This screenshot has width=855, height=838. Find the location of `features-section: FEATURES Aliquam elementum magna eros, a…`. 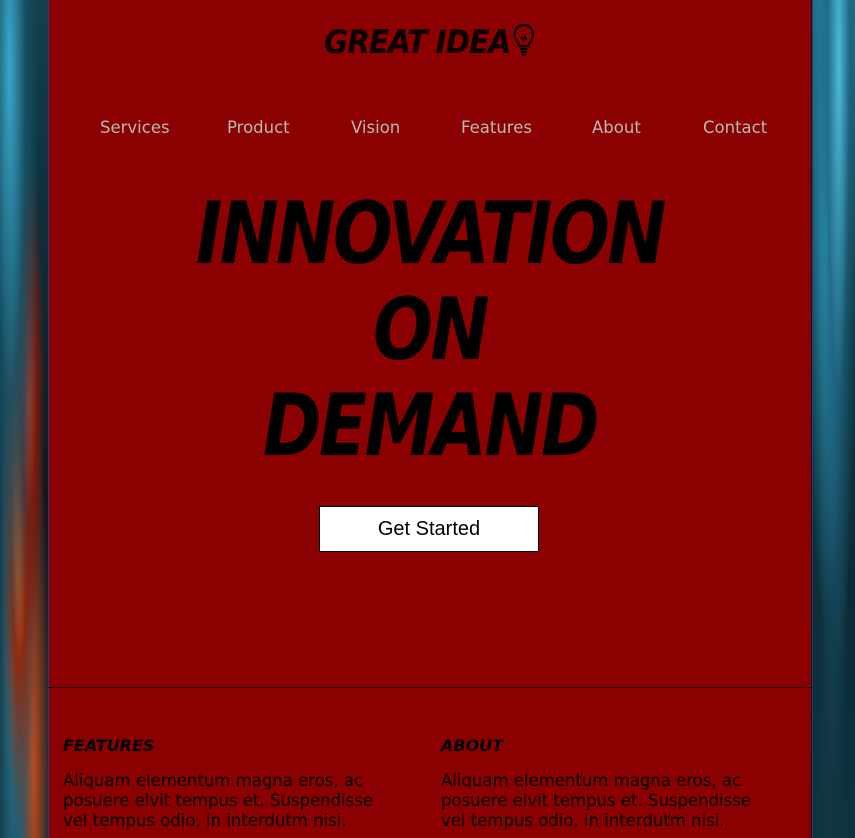

features-section: FEATURES Aliquam elementum magna eros, a… is located at coordinates (228, 783).